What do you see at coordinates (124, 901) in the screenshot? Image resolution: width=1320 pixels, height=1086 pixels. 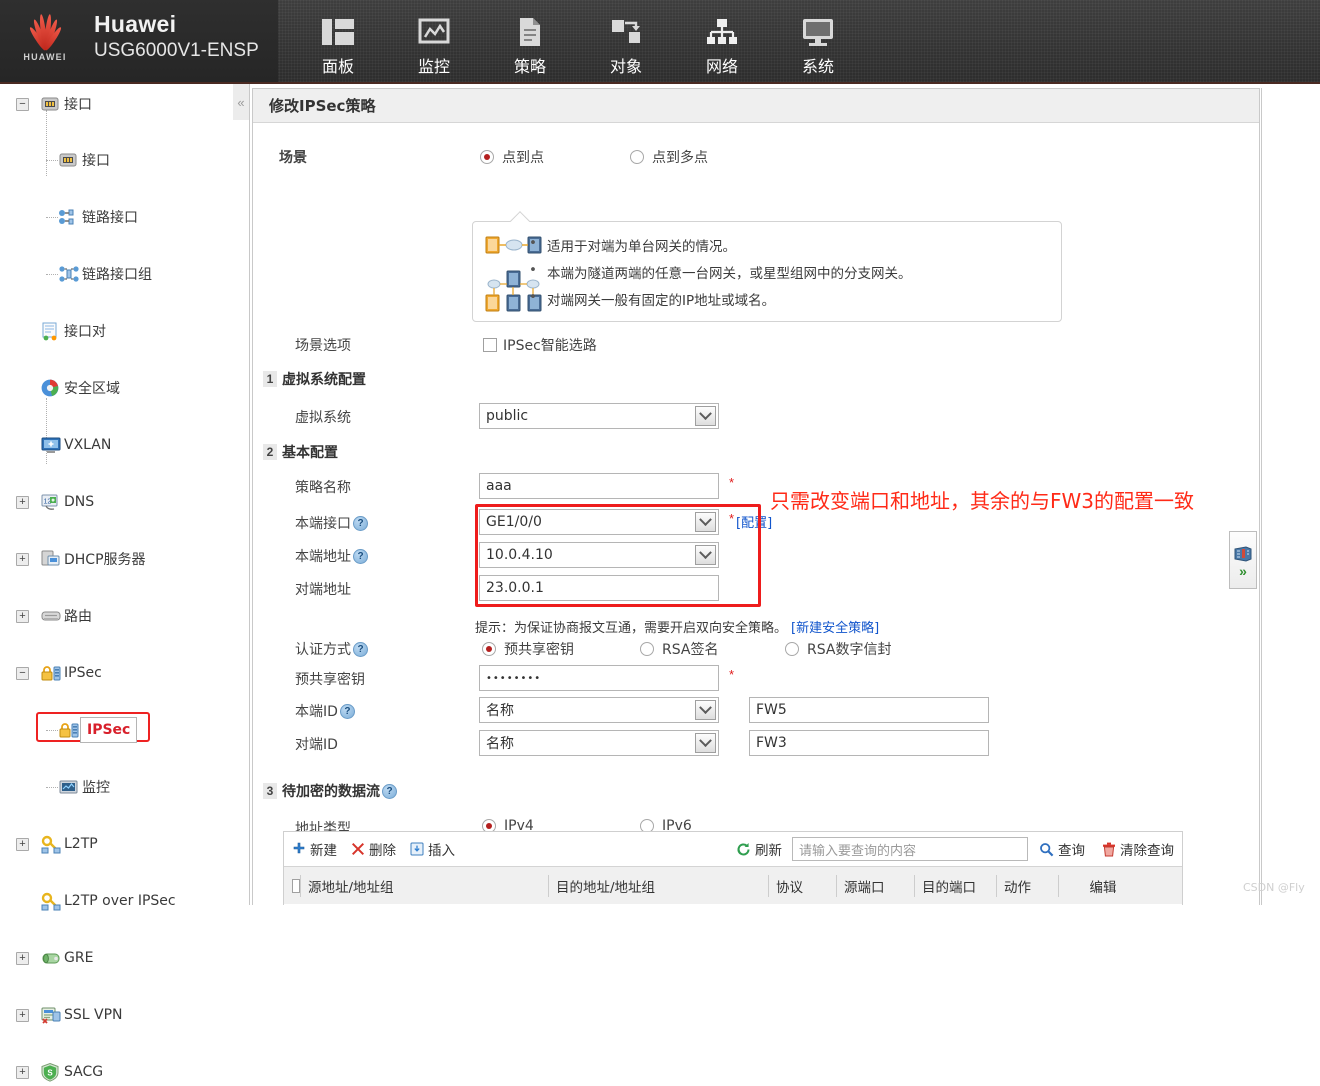 I see `sidebar-item-l2tp-over-ipsec: L2TP over IPSec` at bounding box center [124, 901].